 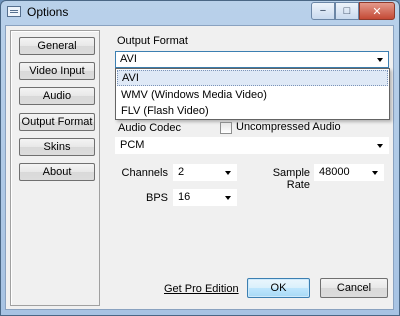 What do you see at coordinates (200, 12) in the screenshot?
I see `title-bar: Options − □ ✕` at bounding box center [200, 12].